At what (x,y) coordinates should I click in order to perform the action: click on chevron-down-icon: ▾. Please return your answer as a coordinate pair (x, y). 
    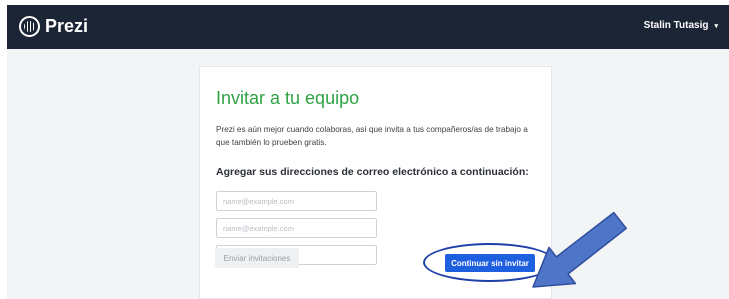
    Looking at the image, I should click on (716, 26).